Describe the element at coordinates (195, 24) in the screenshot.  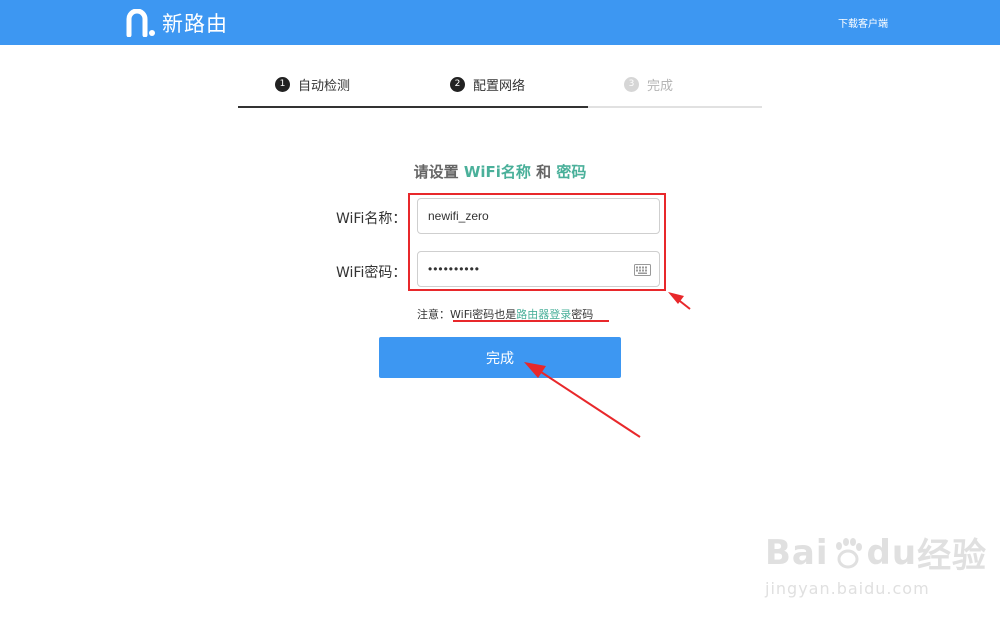
I see `logo-text: 新路由` at that location.